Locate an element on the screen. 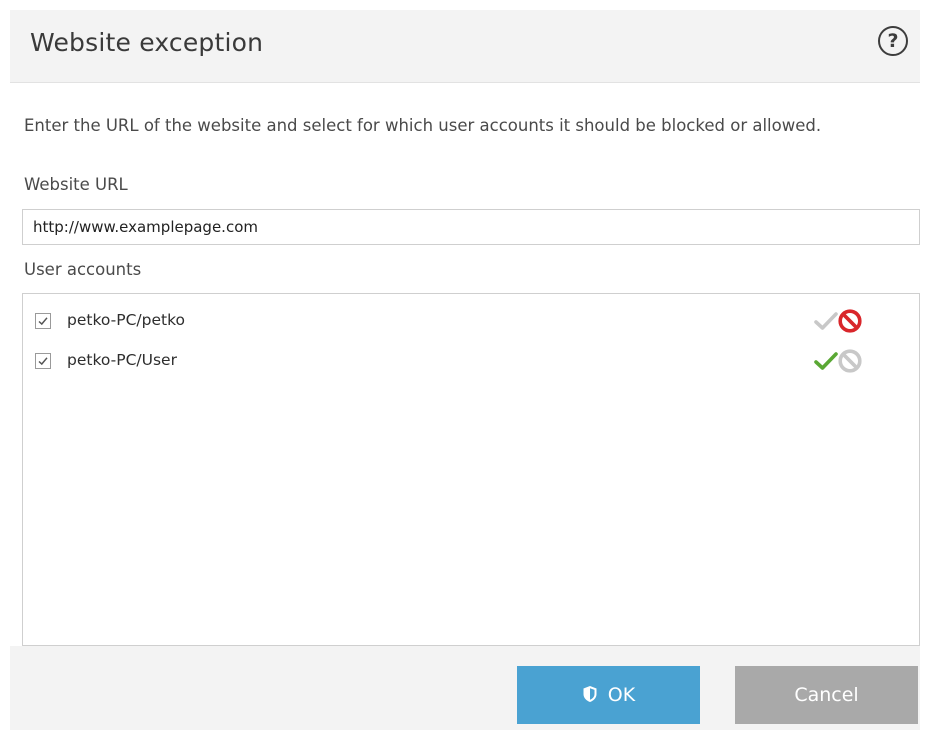 The height and width of the screenshot is (738, 926). dialog-footer: OK Cancel is located at coordinates (465, 688).